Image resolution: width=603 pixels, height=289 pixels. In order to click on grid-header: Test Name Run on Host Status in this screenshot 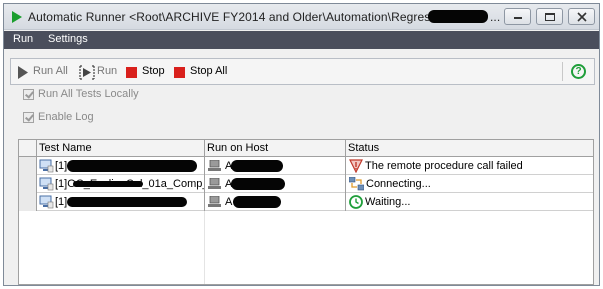, I will do `click(306, 148)`.